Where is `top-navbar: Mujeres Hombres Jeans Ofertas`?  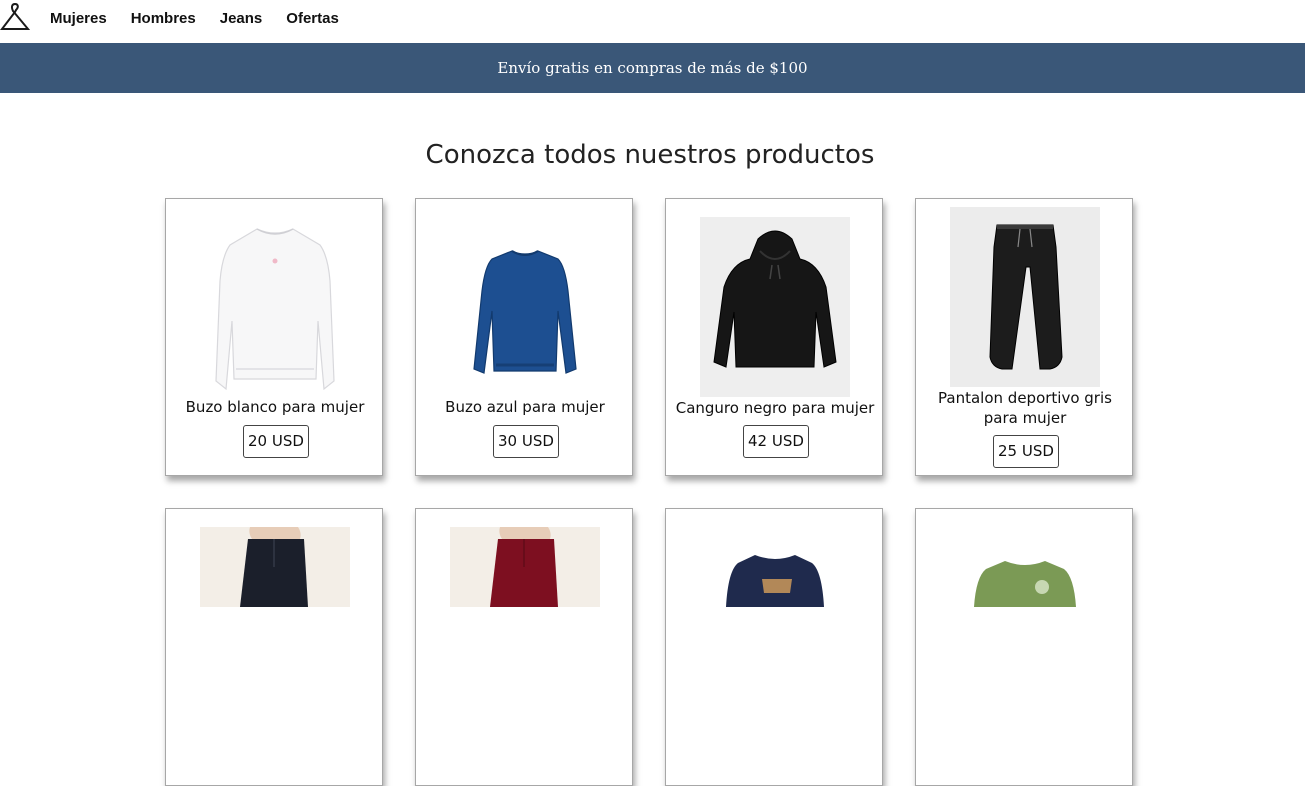
top-navbar: Mujeres Hombres Jeans Ofertas is located at coordinates (652, 21).